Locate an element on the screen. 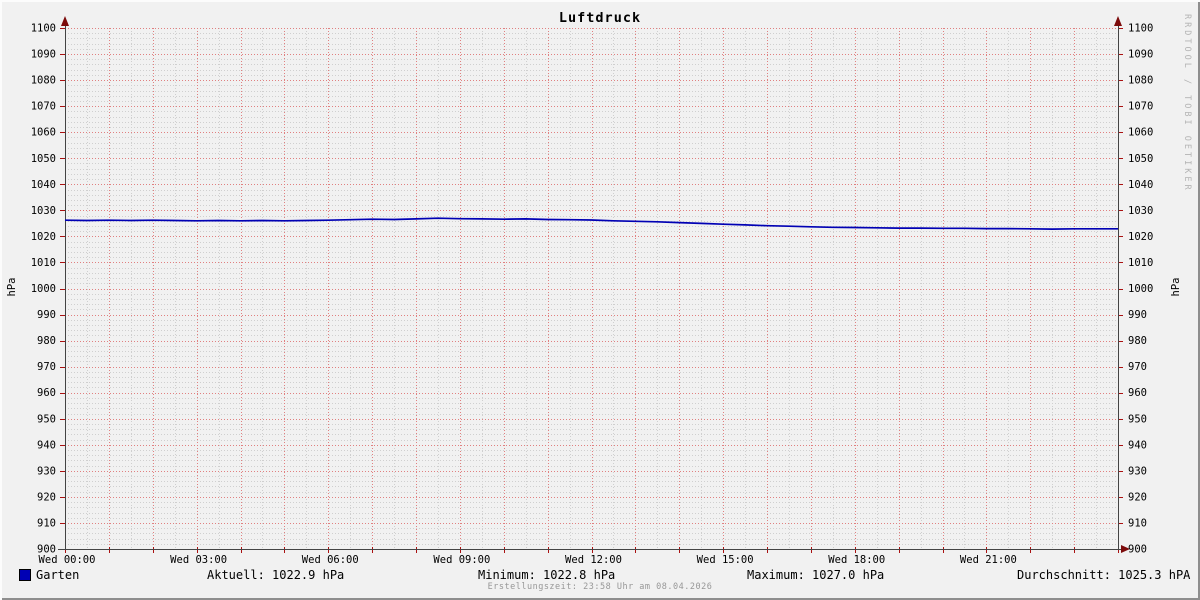  creation-timestamp: Erstellungszeit: 23:58 Uhr am 08.04.2026 is located at coordinates (600, 587).